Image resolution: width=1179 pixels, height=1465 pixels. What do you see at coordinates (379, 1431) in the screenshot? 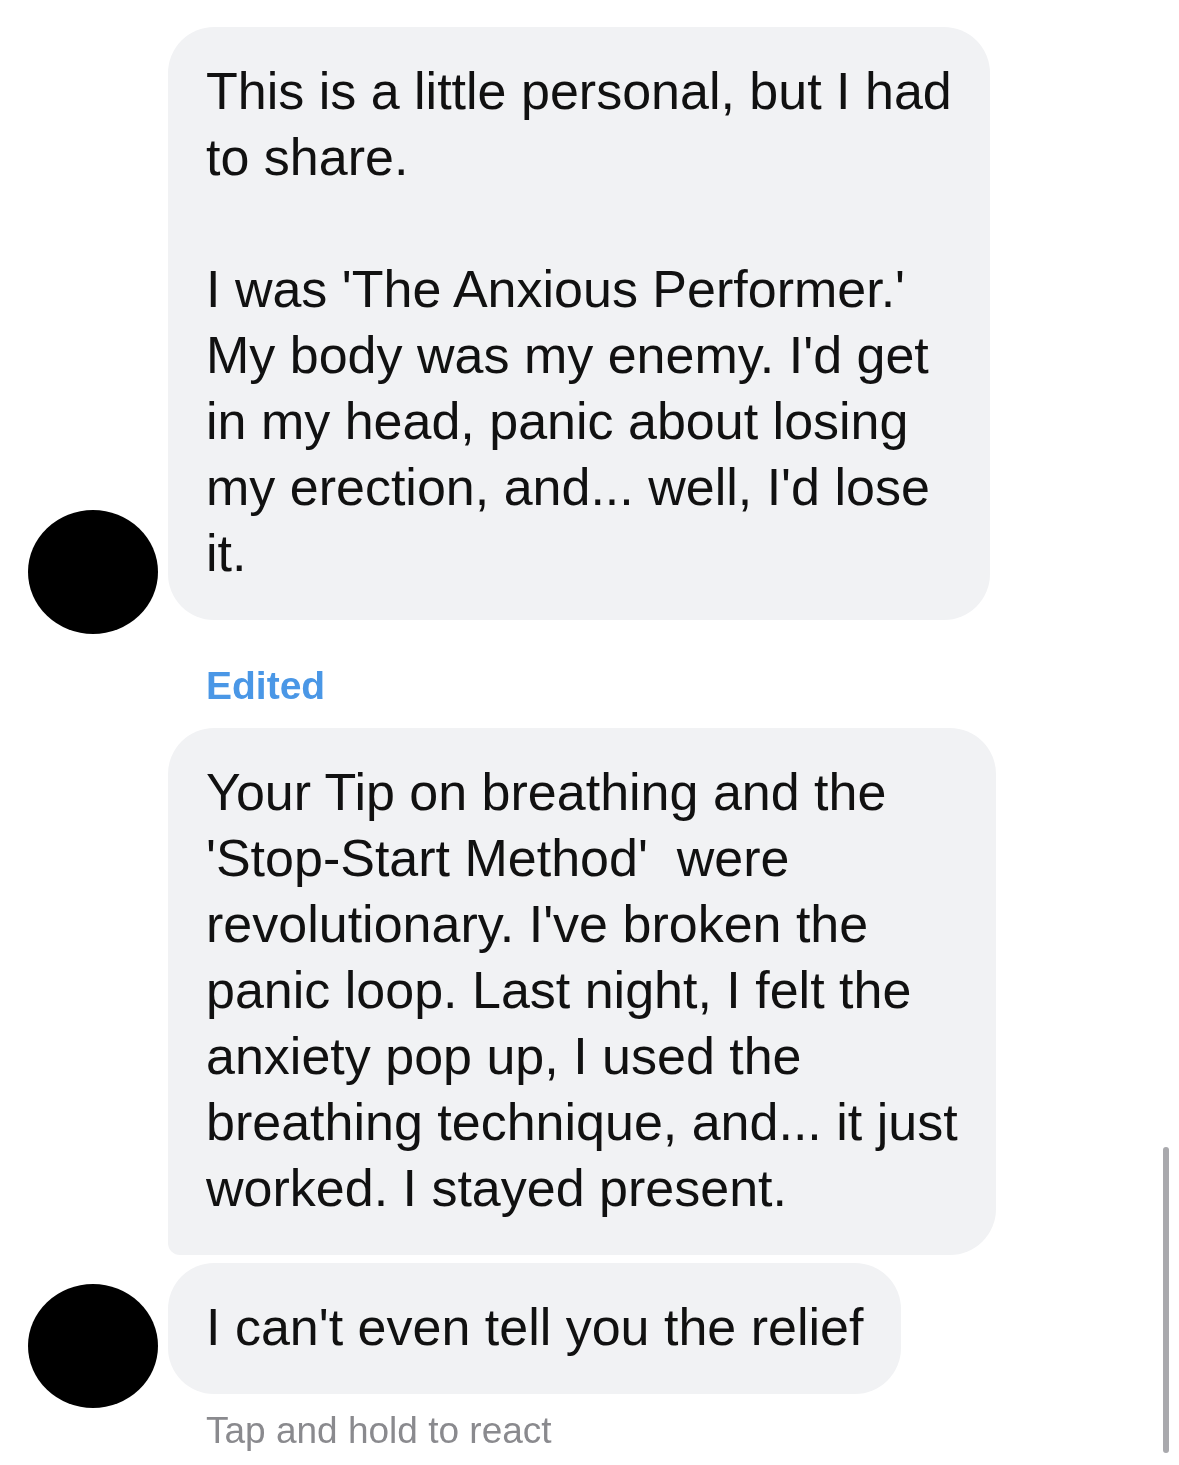
I see `react-hint: Tap and hold to react` at bounding box center [379, 1431].